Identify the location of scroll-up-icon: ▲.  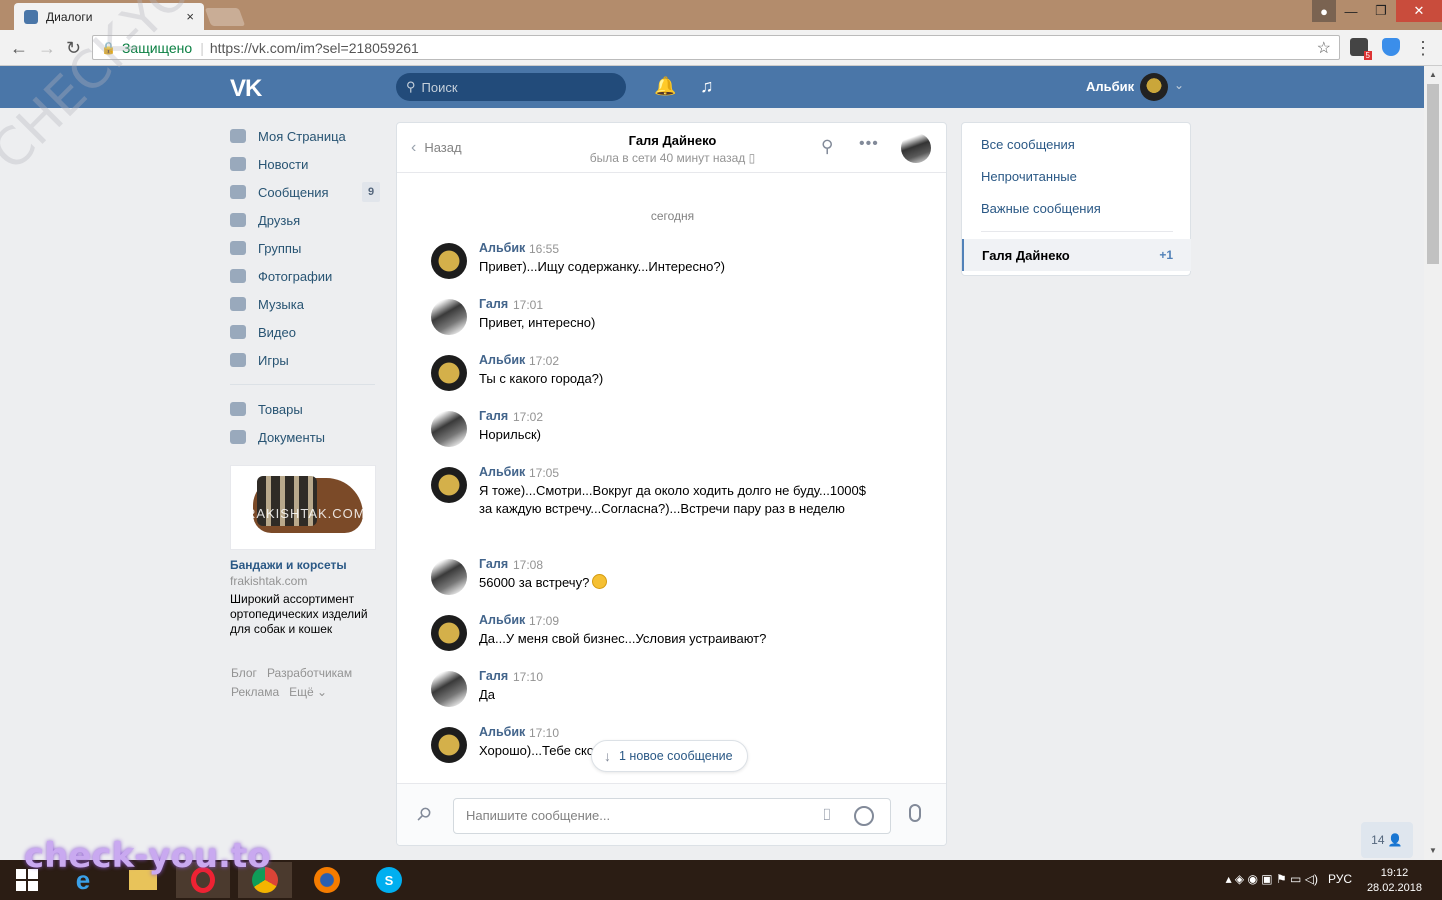
(1433, 74).